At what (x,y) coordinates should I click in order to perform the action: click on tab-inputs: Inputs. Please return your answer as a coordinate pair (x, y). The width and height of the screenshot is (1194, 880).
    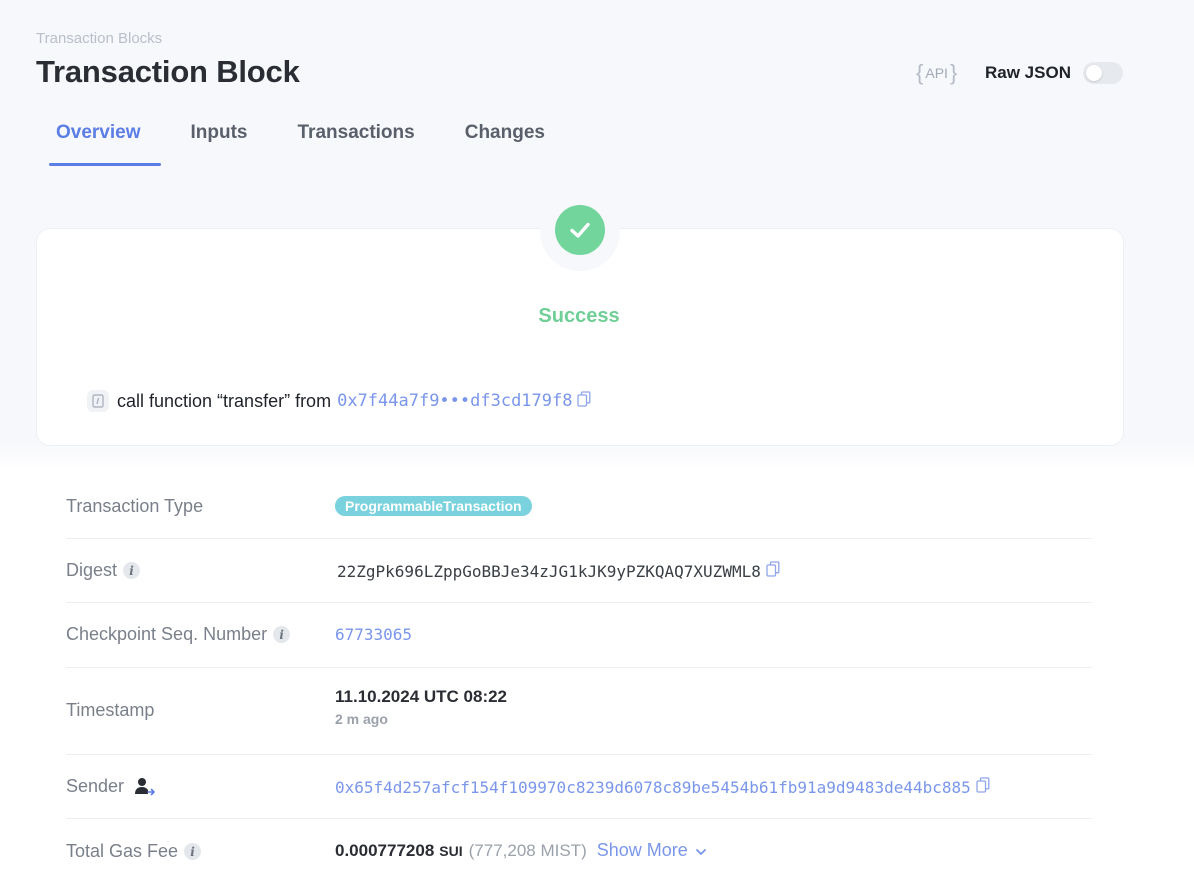
    Looking at the image, I should click on (219, 137).